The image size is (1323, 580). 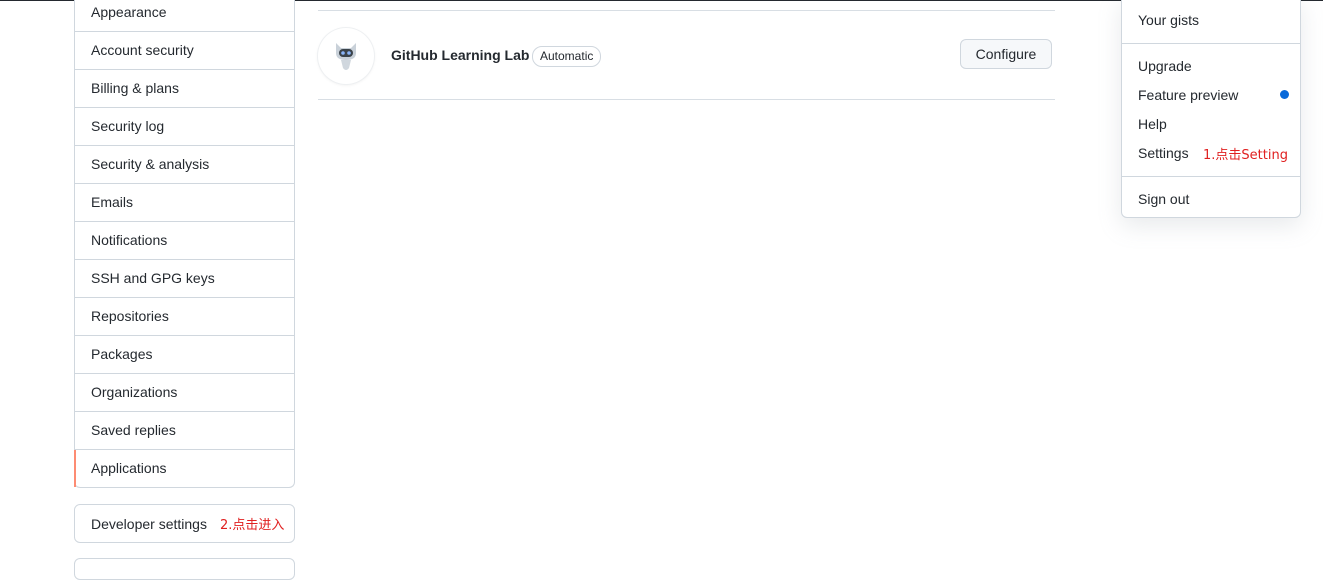 I want to click on menu-item-upgrade: Upgrade, so click(x=1165, y=66).